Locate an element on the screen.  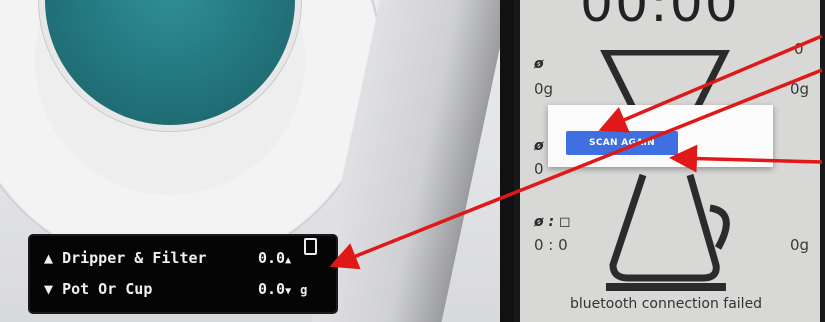
dripper-weight-icon: ø is located at coordinates (539, 64).